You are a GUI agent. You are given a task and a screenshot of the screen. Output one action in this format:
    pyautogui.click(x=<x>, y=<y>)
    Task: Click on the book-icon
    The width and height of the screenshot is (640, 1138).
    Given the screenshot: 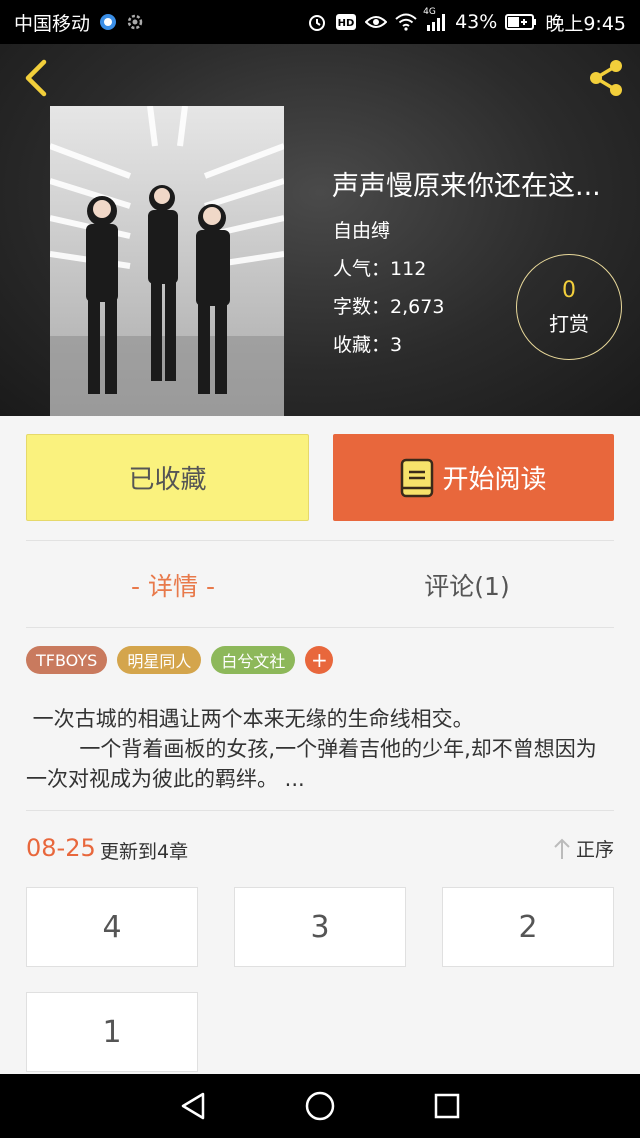 What is the action you would take?
    pyautogui.click(x=417, y=477)
    